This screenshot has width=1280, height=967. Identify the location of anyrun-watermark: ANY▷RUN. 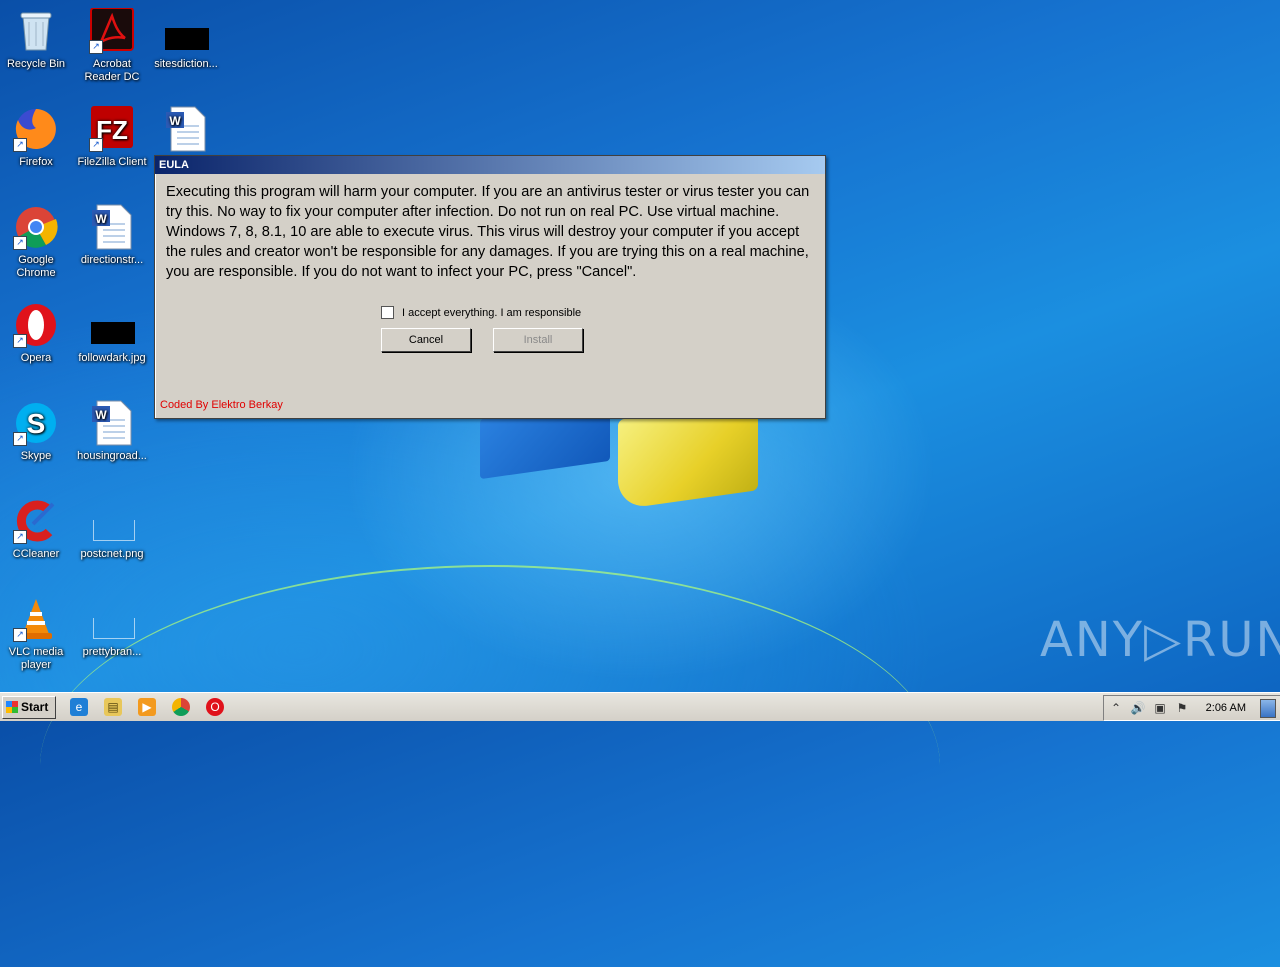
(1160, 640).